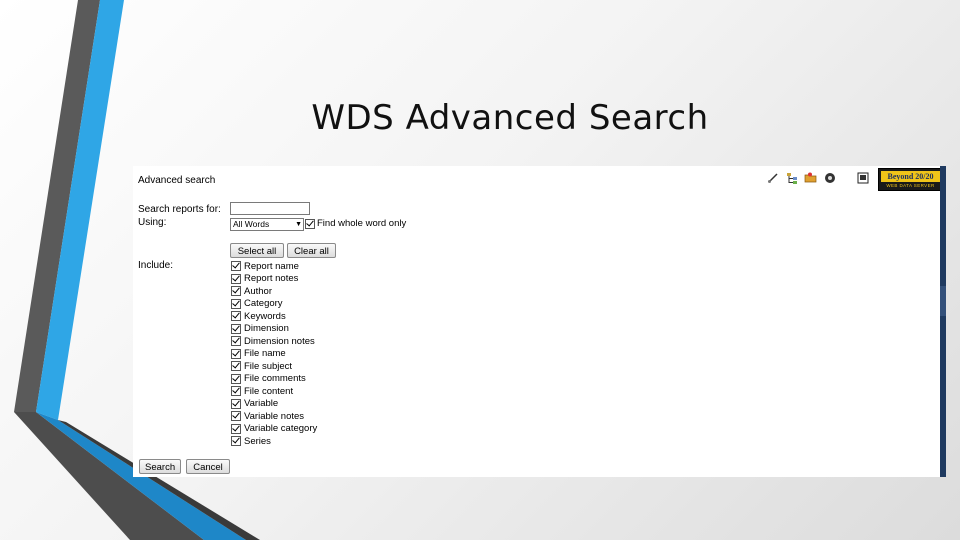  I want to click on include-item: Variable notes, so click(274, 416).